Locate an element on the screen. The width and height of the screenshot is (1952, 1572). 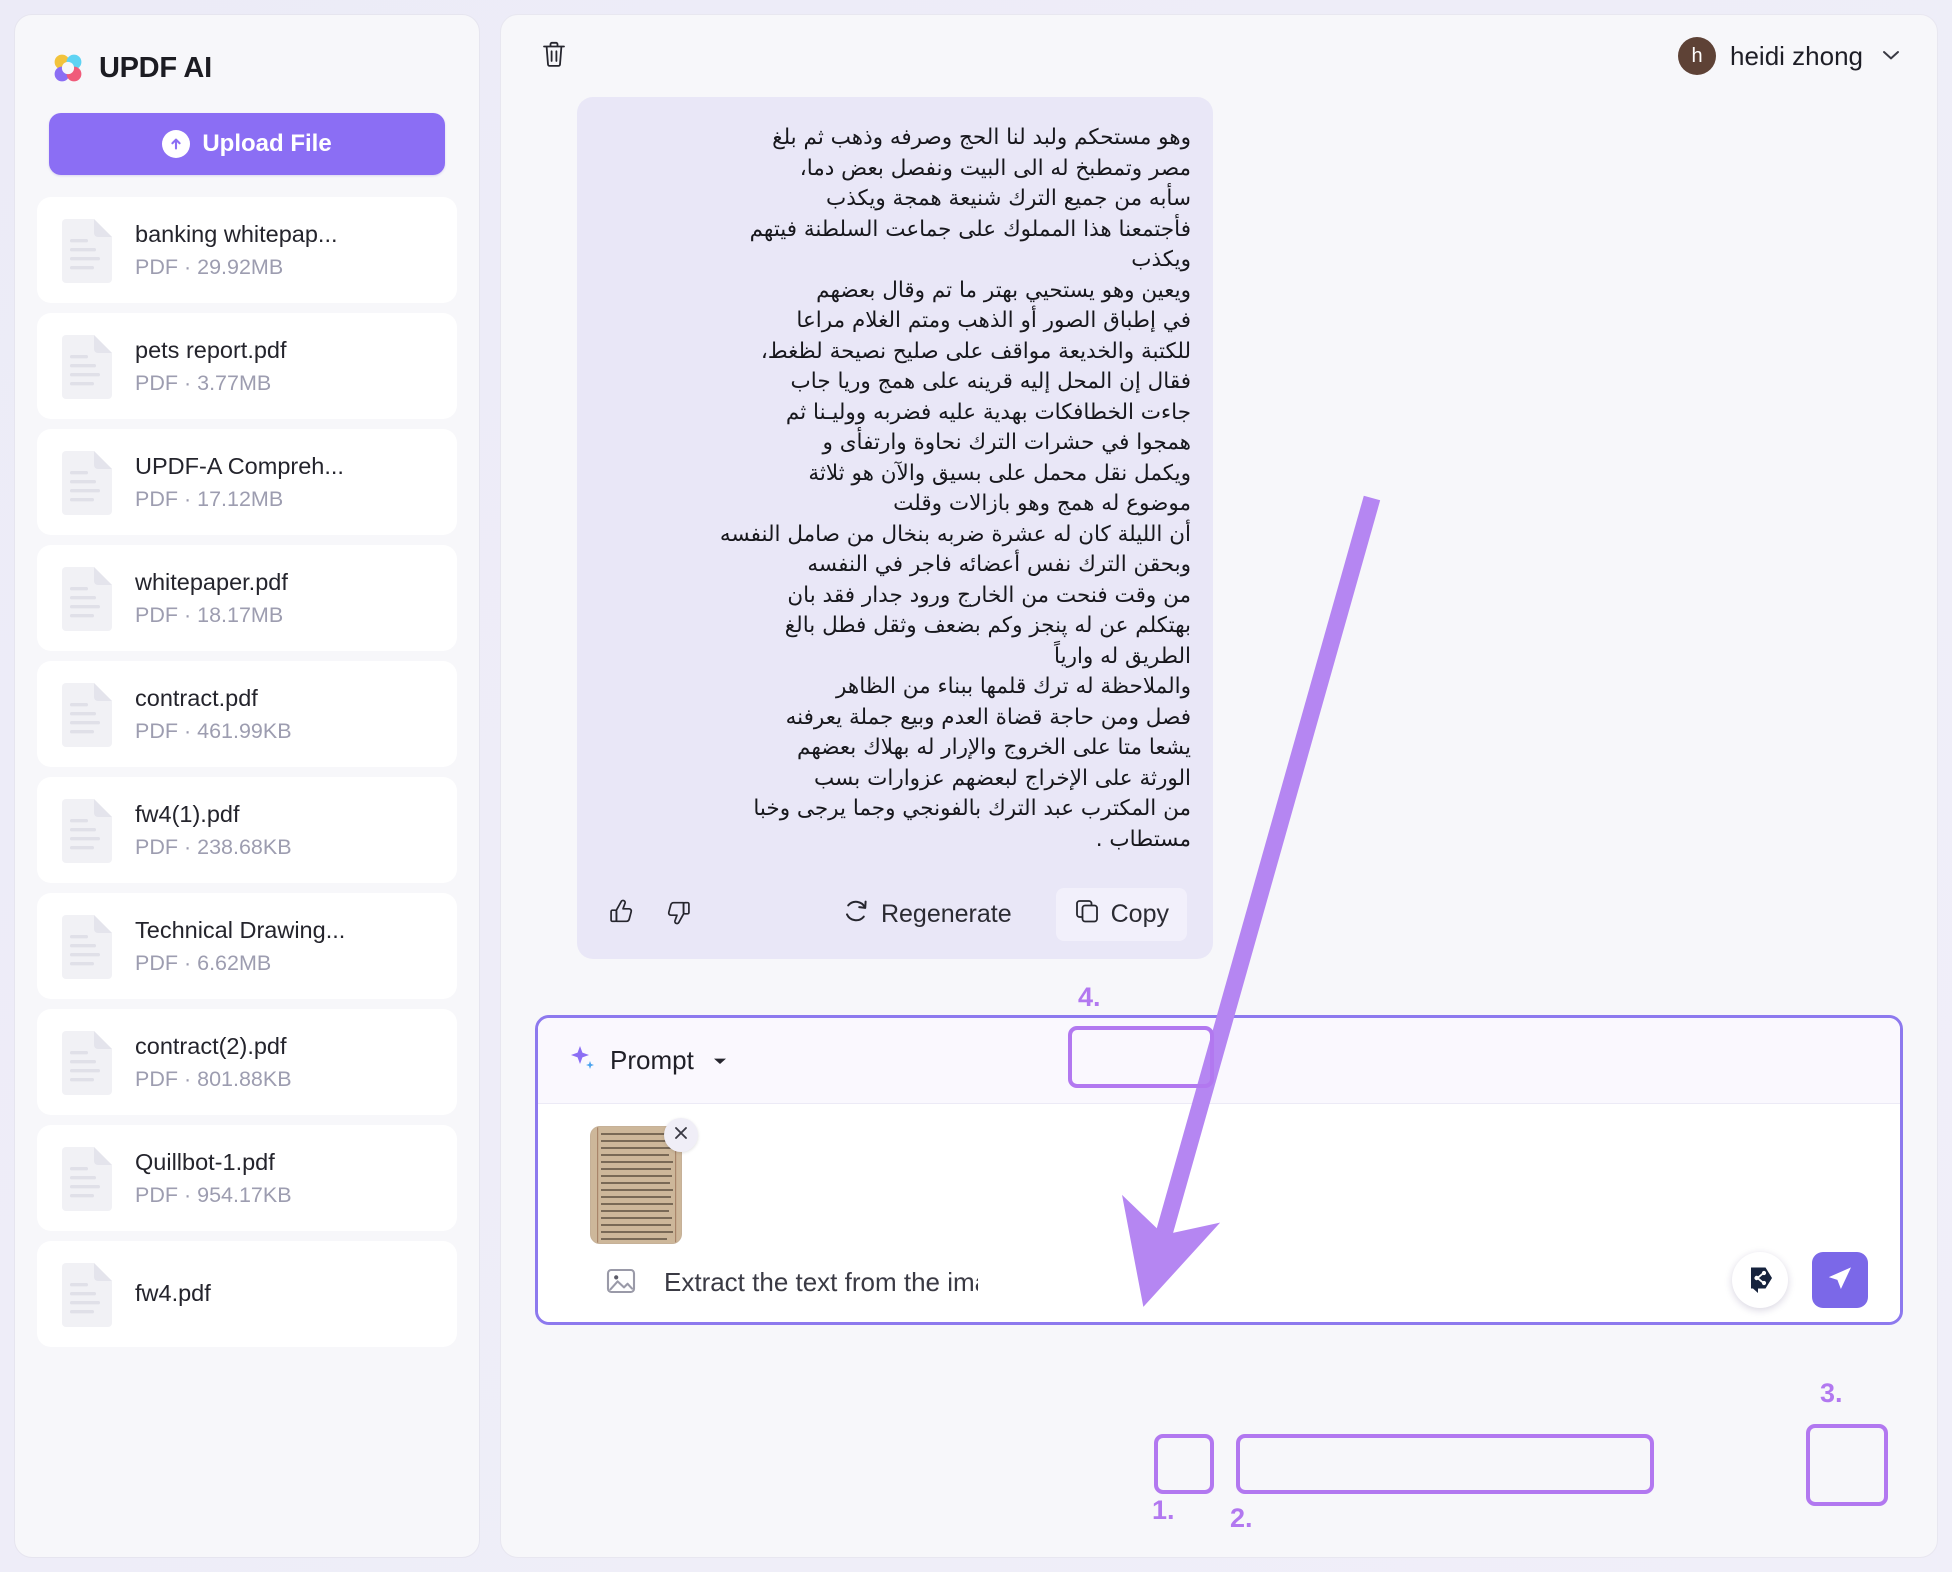
file-name: contract(2).pdf is located at coordinates (211, 1045).